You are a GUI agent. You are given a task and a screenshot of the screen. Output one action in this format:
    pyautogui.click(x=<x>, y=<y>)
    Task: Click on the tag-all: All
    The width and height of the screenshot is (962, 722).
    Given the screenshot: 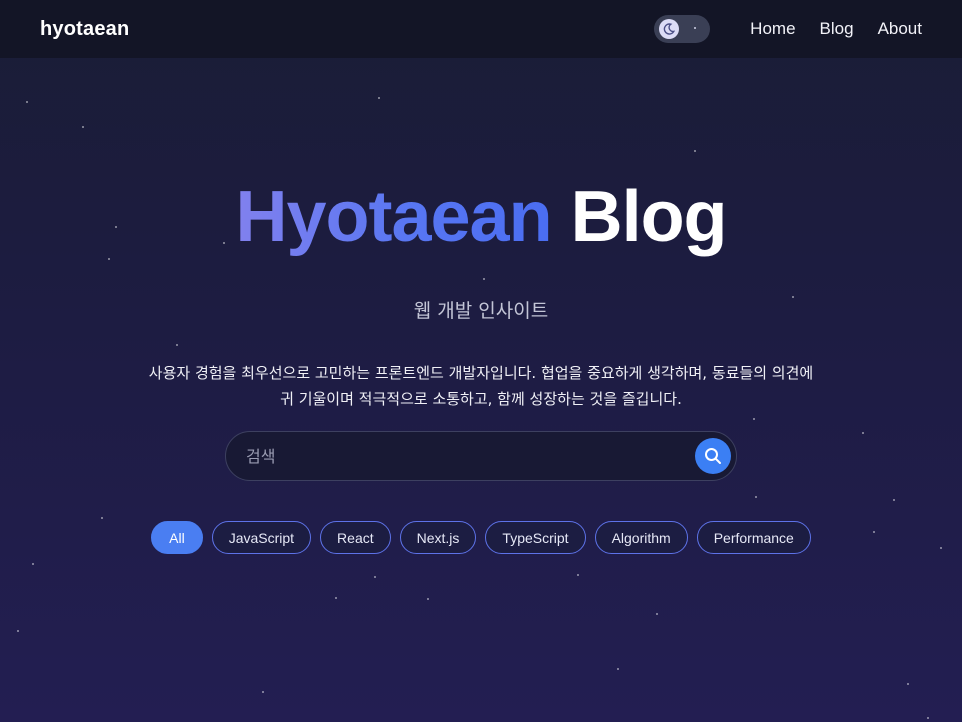 What is the action you would take?
    pyautogui.click(x=177, y=537)
    